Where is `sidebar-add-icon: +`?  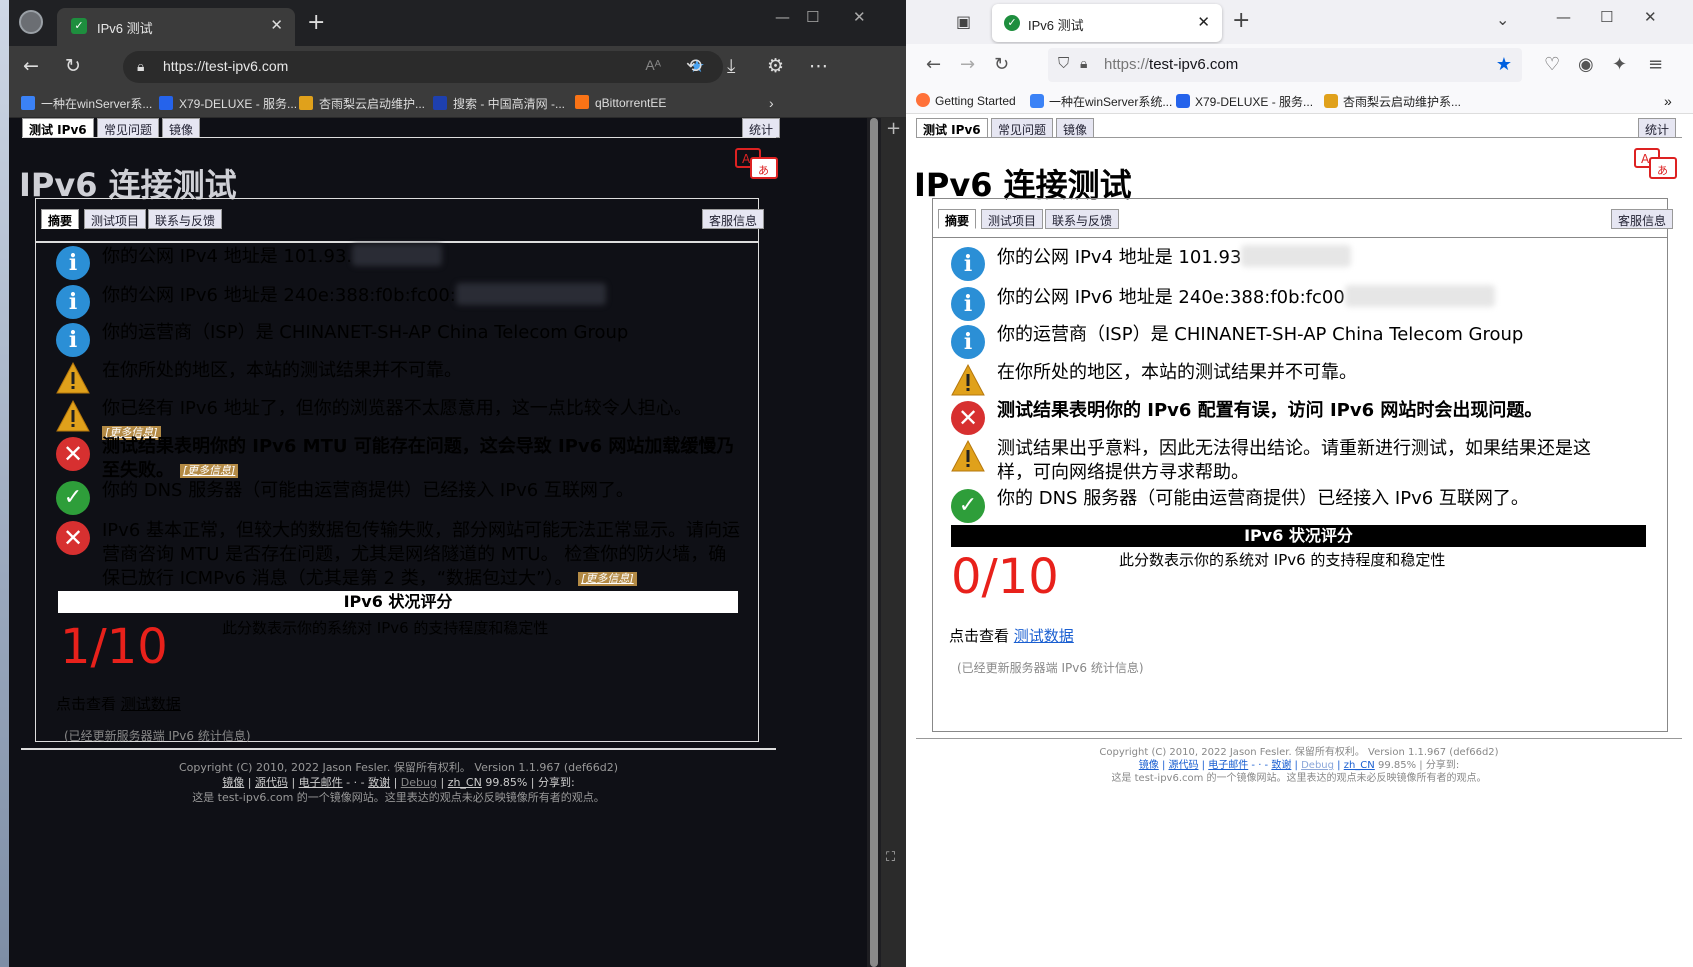 sidebar-add-icon: + is located at coordinates (893, 128).